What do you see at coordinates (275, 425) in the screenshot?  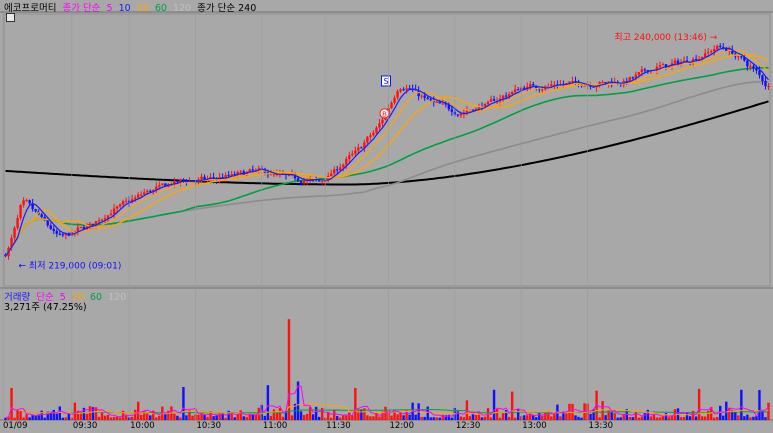 I see `time-tick-label: 11:00` at bounding box center [275, 425].